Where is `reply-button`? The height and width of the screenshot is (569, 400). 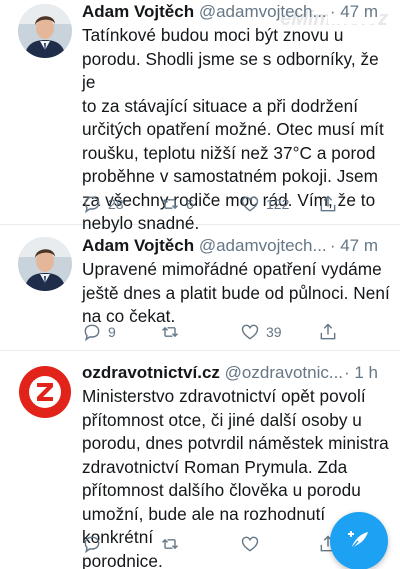
reply-button is located at coordinates (92, 544).